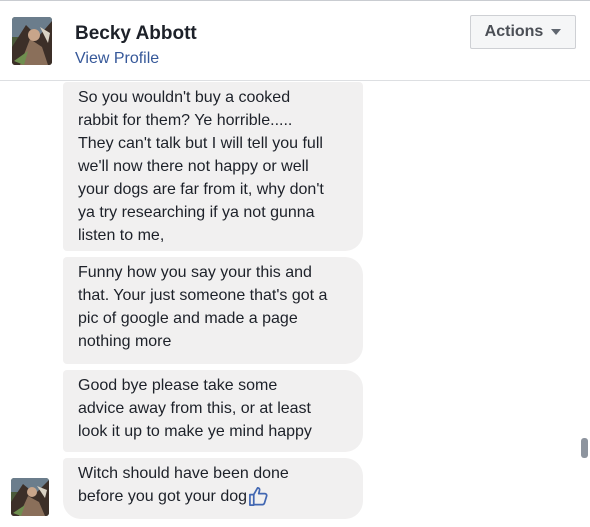 This screenshot has width=590, height=527. I want to click on message-line: listen to me,, so click(121, 235).